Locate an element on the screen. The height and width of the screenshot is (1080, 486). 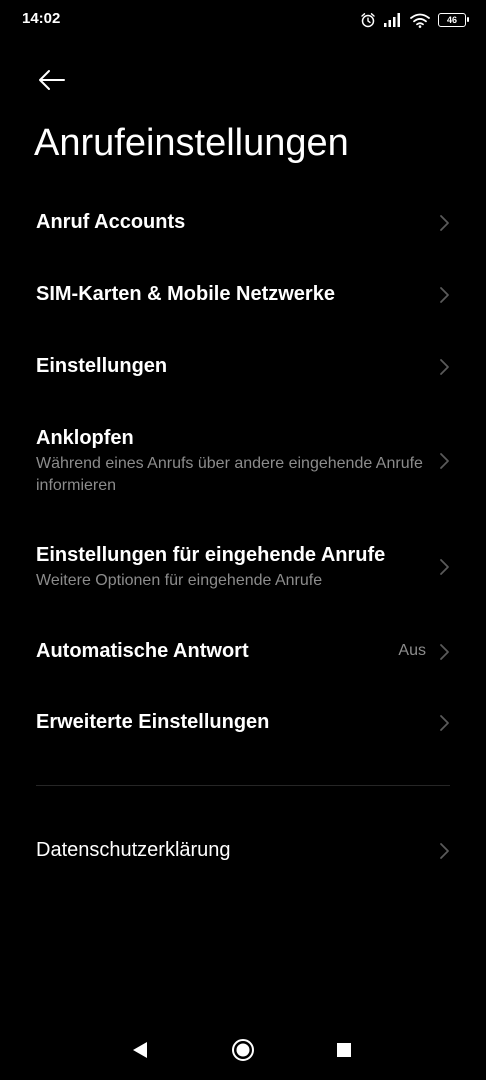
battery-icon: 46 is located at coordinates (453, 20).